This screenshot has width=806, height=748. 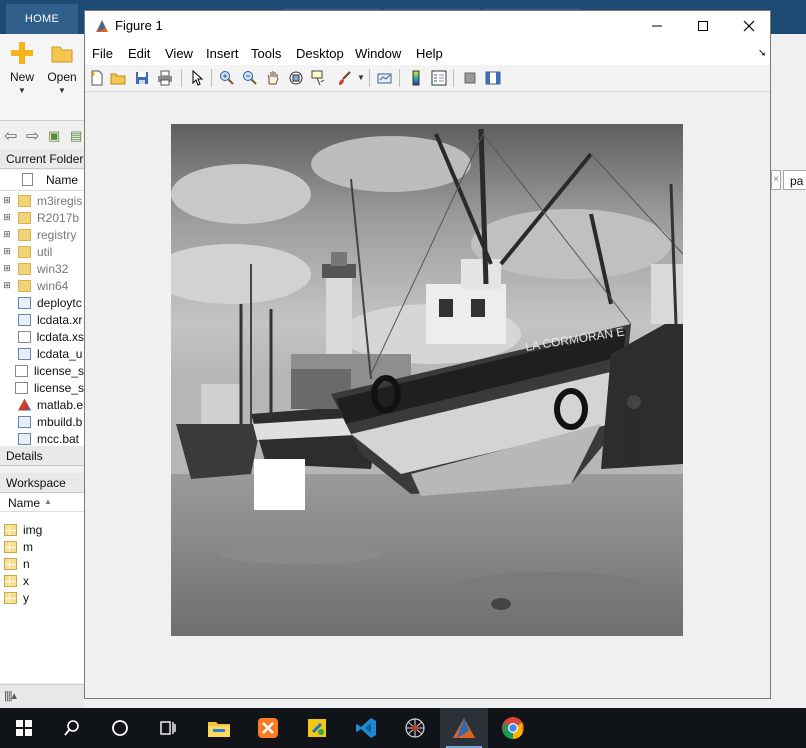 What do you see at coordinates (62, 76) in the screenshot?
I see `open-button: Open ▼` at bounding box center [62, 76].